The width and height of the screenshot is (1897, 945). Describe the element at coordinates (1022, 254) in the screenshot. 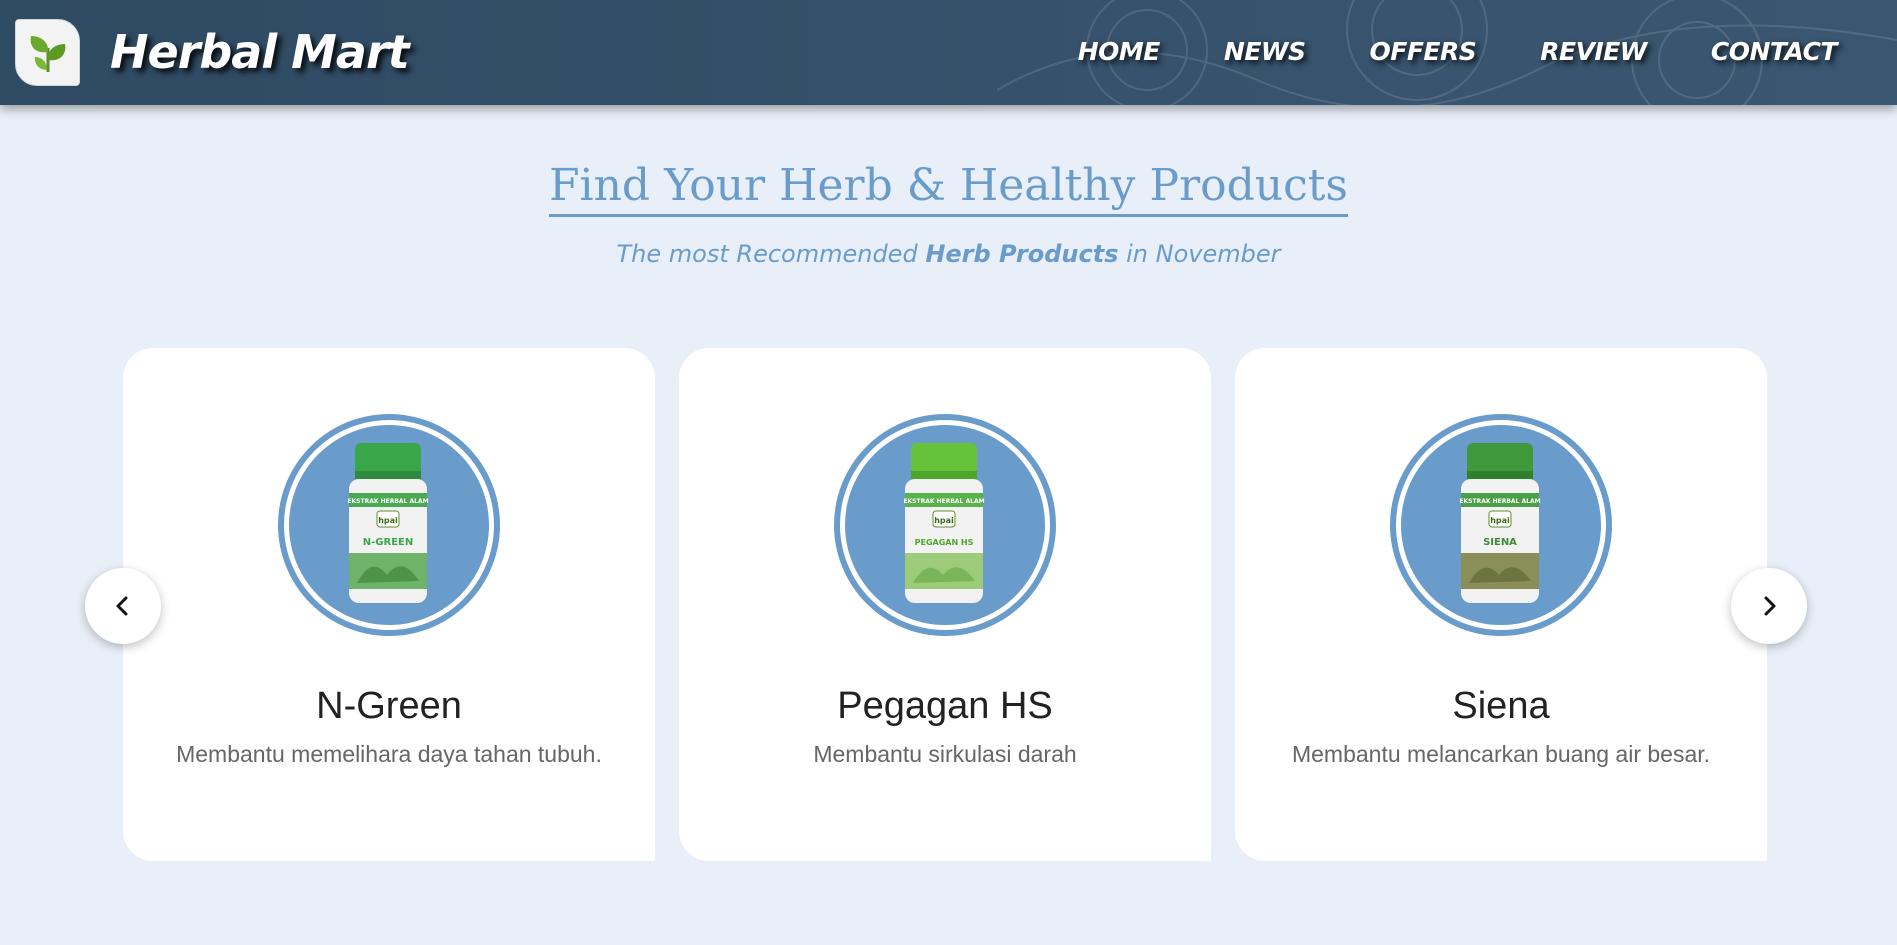

I see `subtitle-highlight: Herb Products` at that location.